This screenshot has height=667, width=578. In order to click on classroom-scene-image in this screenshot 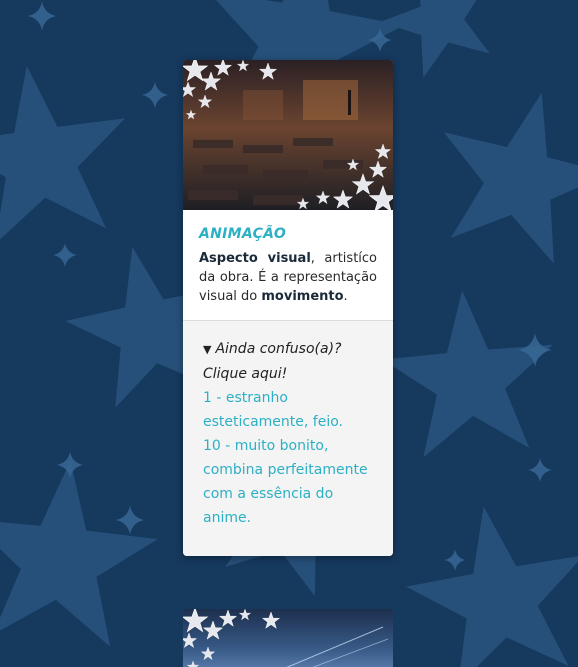, I will do `click(288, 135)`.